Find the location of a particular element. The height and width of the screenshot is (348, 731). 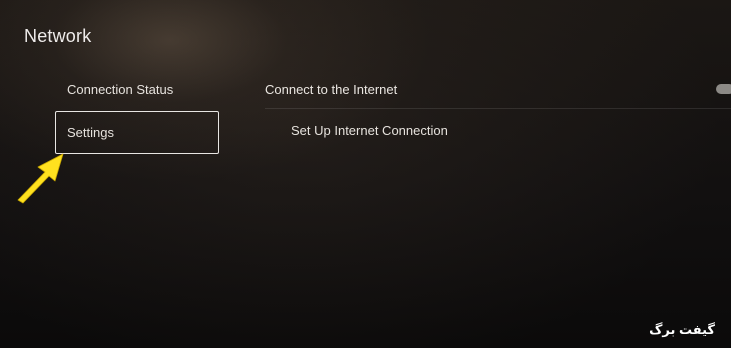

page-title: Network is located at coordinates (58, 36).